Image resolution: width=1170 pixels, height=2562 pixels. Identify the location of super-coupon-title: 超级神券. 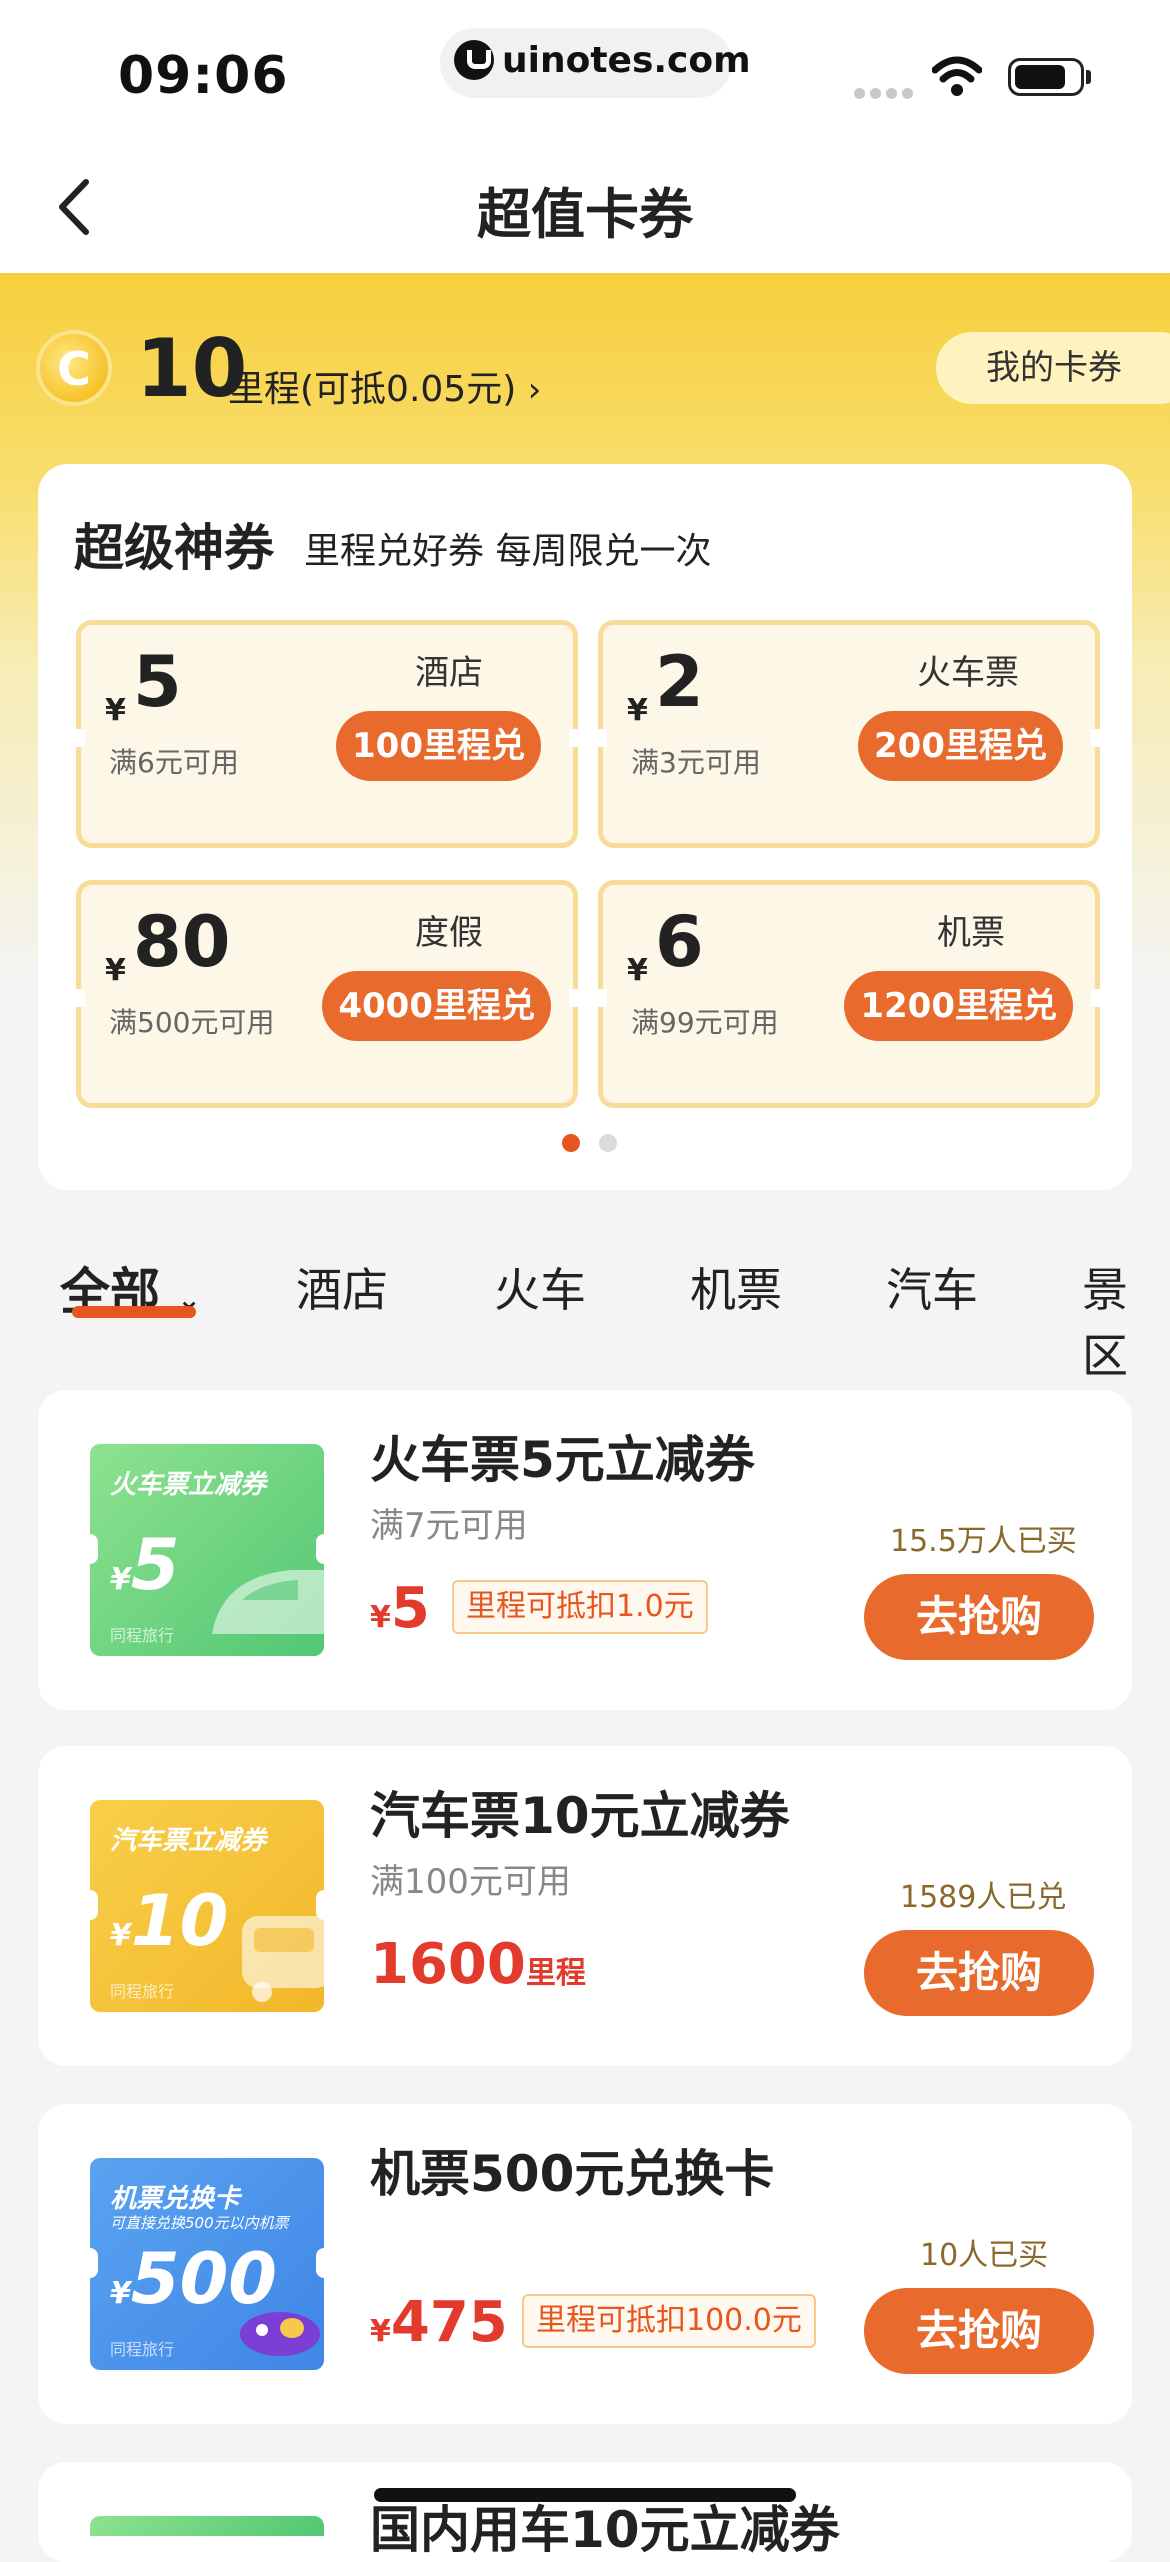
(174, 548).